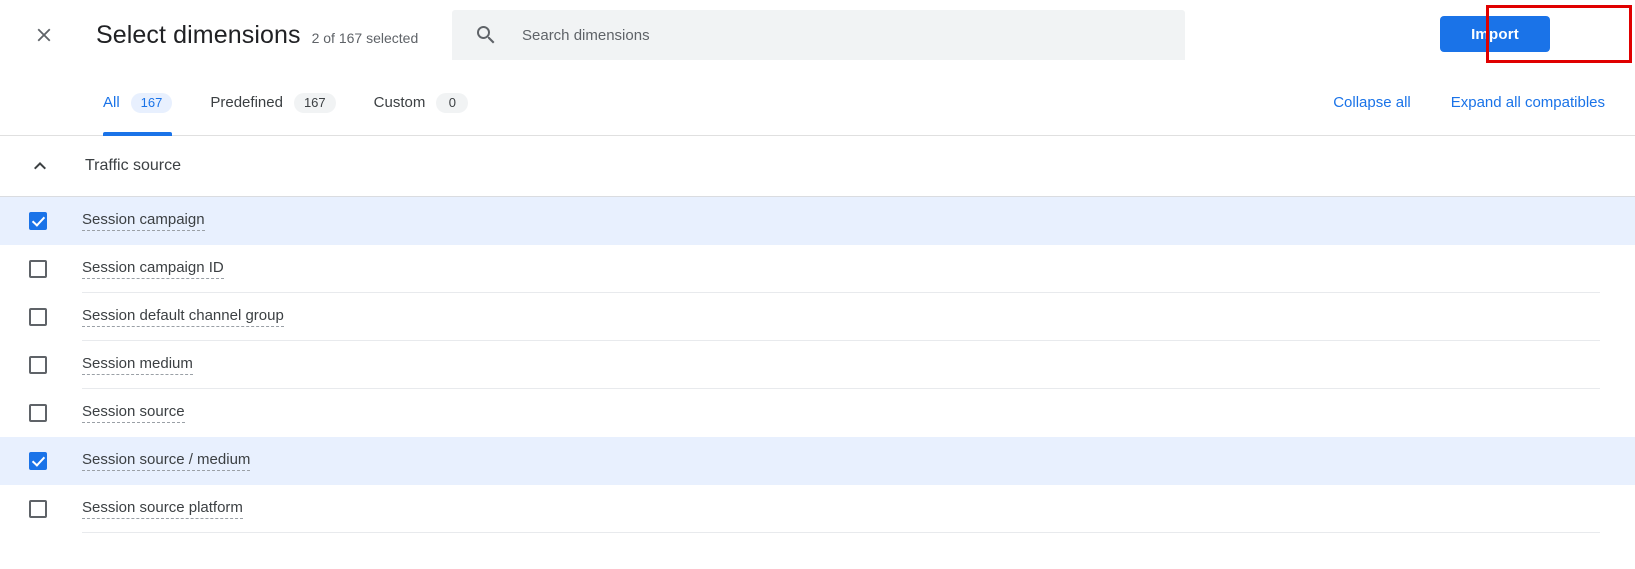  I want to click on group-header-traffic-source: Traffic source, so click(817, 166).